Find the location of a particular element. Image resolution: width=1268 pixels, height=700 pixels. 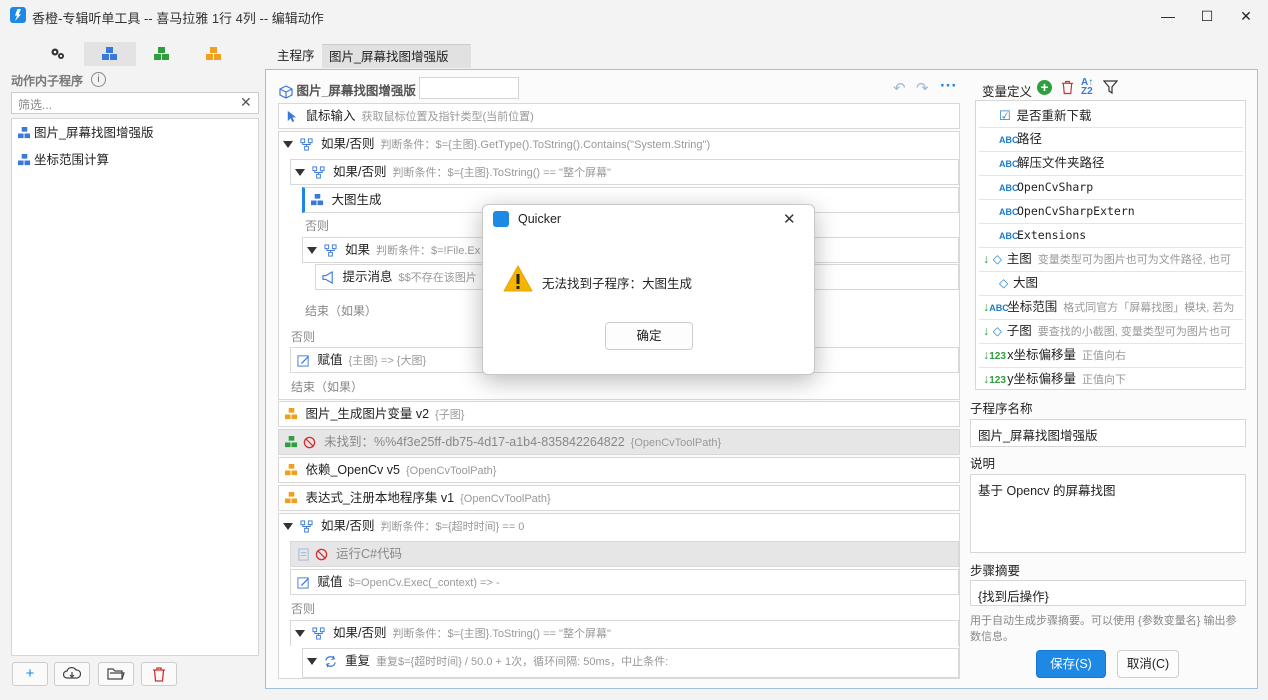

step-summary-input: {找到后操作} is located at coordinates (1108, 593).